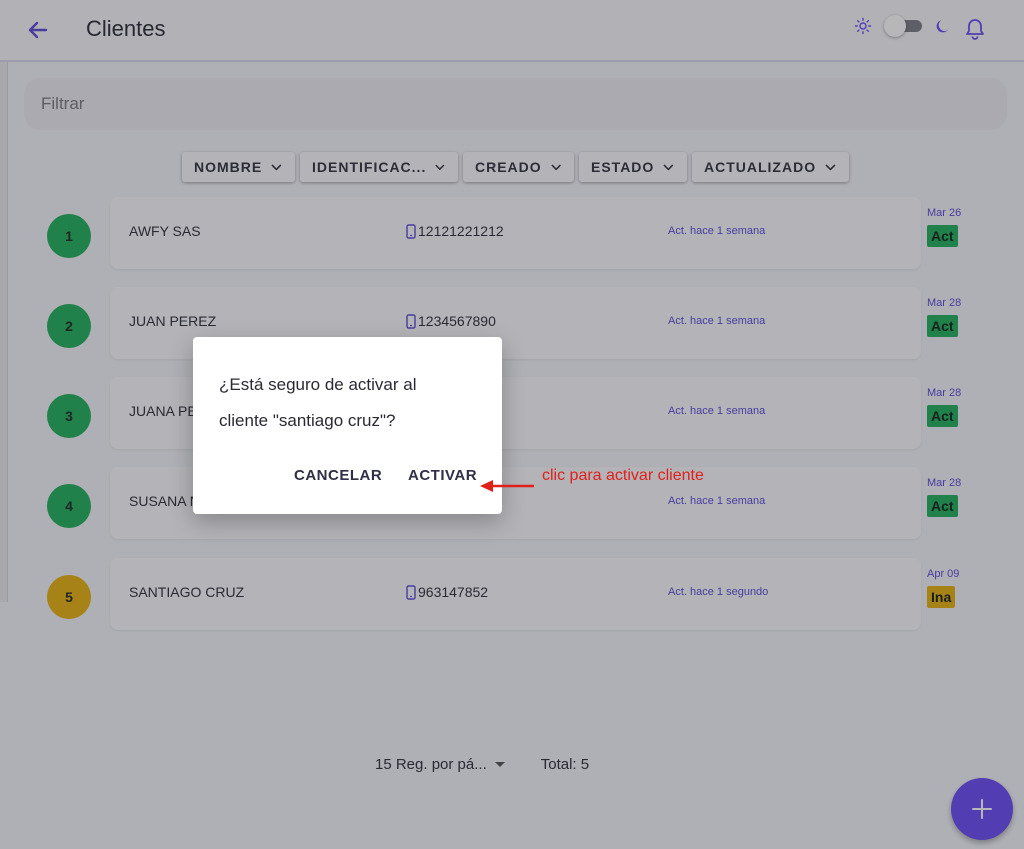 Image resolution: width=1024 pixels, height=849 pixels. What do you see at coordinates (338, 475) in the screenshot?
I see `cancel-button: CANCELAR` at bounding box center [338, 475].